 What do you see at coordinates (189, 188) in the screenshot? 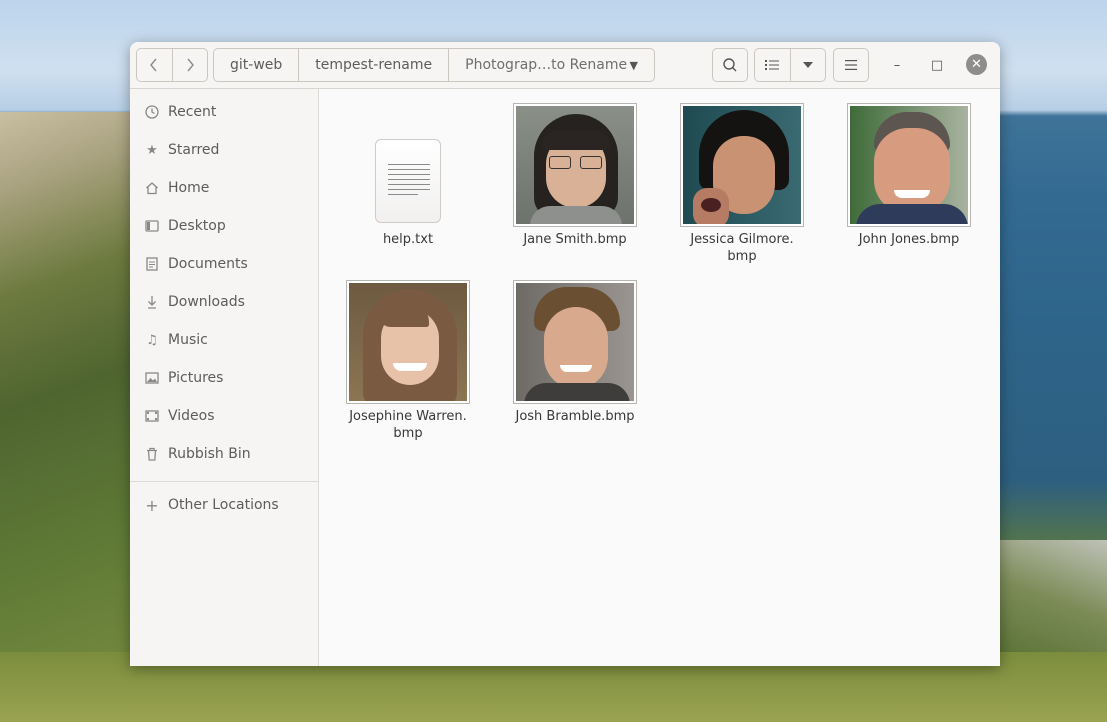
I see `sidebar-item-label: Home` at bounding box center [189, 188].